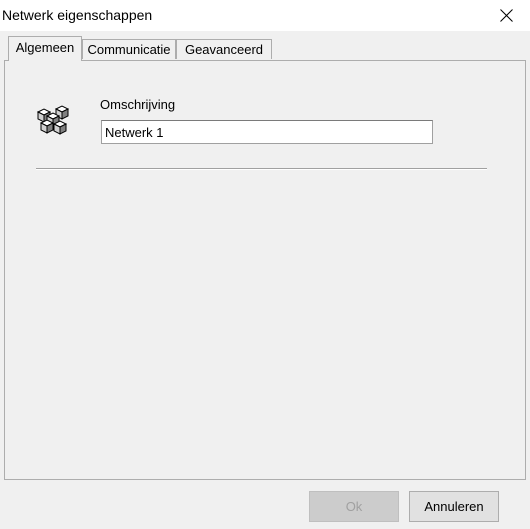 This screenshot has height=529, width=530. Describe the element at coordinates (129, 49) in the screenshot. I see `tab-communicatie: Communicatie` at that location.